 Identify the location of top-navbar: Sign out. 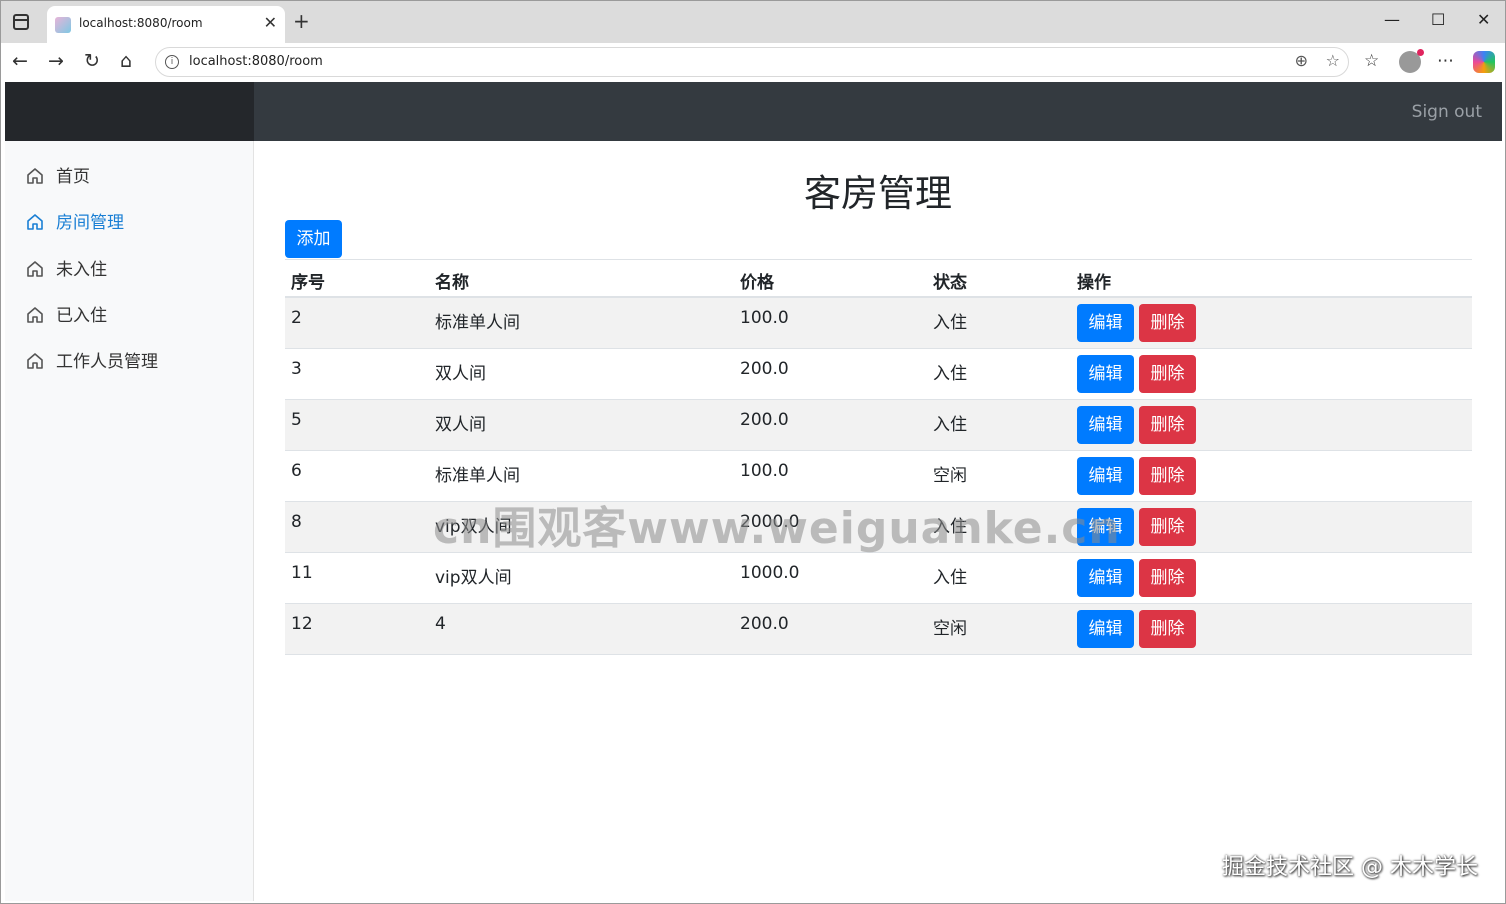
(753, 111).